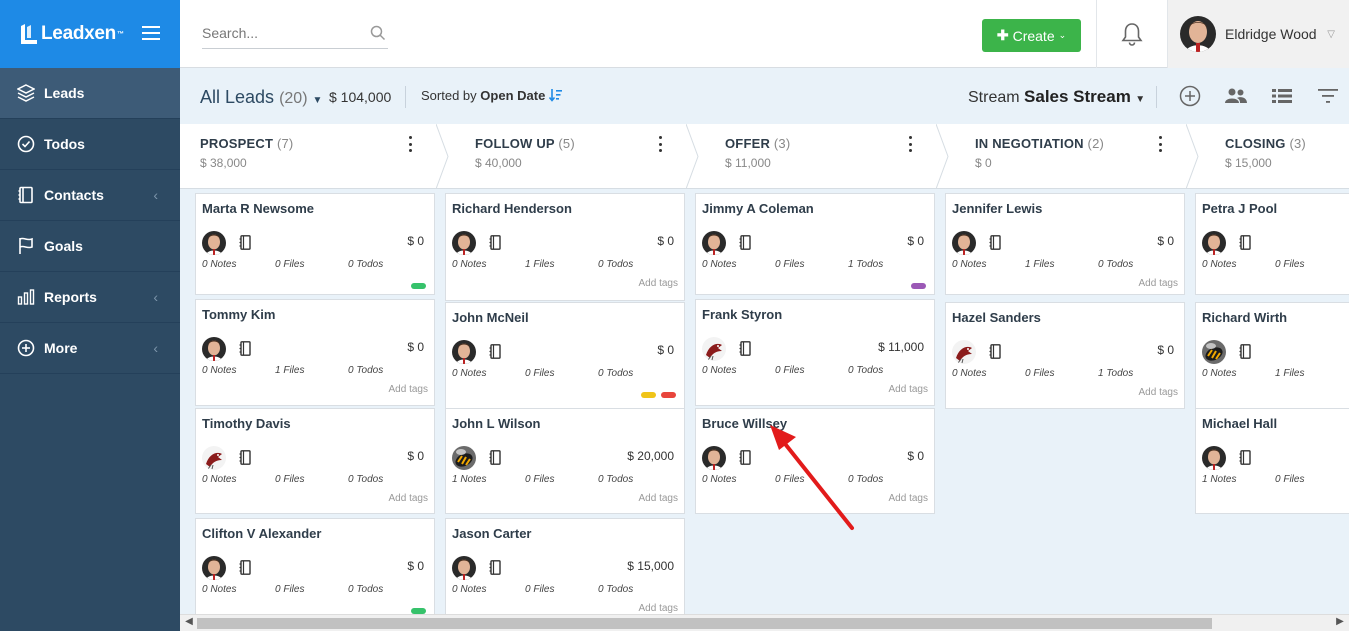 This screenshot has width=1349, height=631. What do you see at coordinates (1132, 34) in the screenshot?
I see `notifications-bell-icon` at bounding box center [1132, 34].